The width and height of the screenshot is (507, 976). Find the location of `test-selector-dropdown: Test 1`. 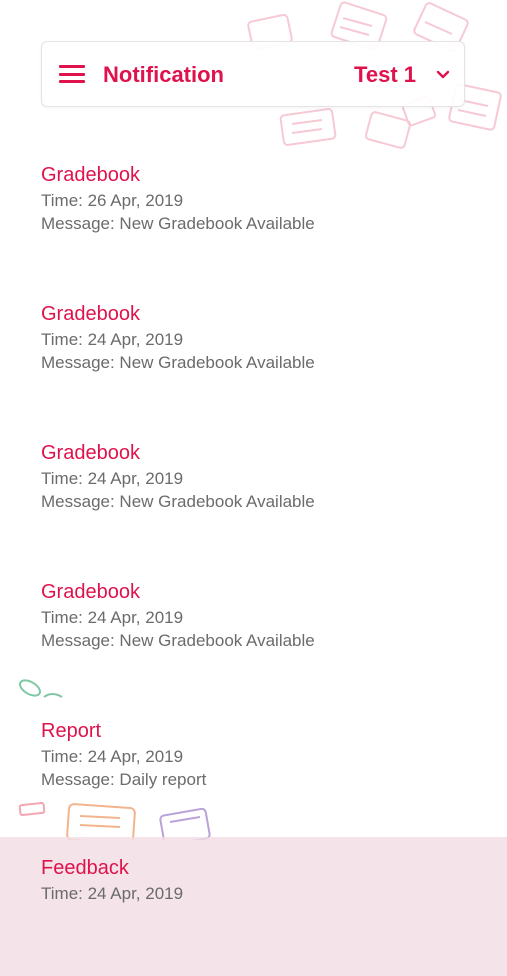

test-selector-dropdown: Test 1 is located at coordinates (402, 75).